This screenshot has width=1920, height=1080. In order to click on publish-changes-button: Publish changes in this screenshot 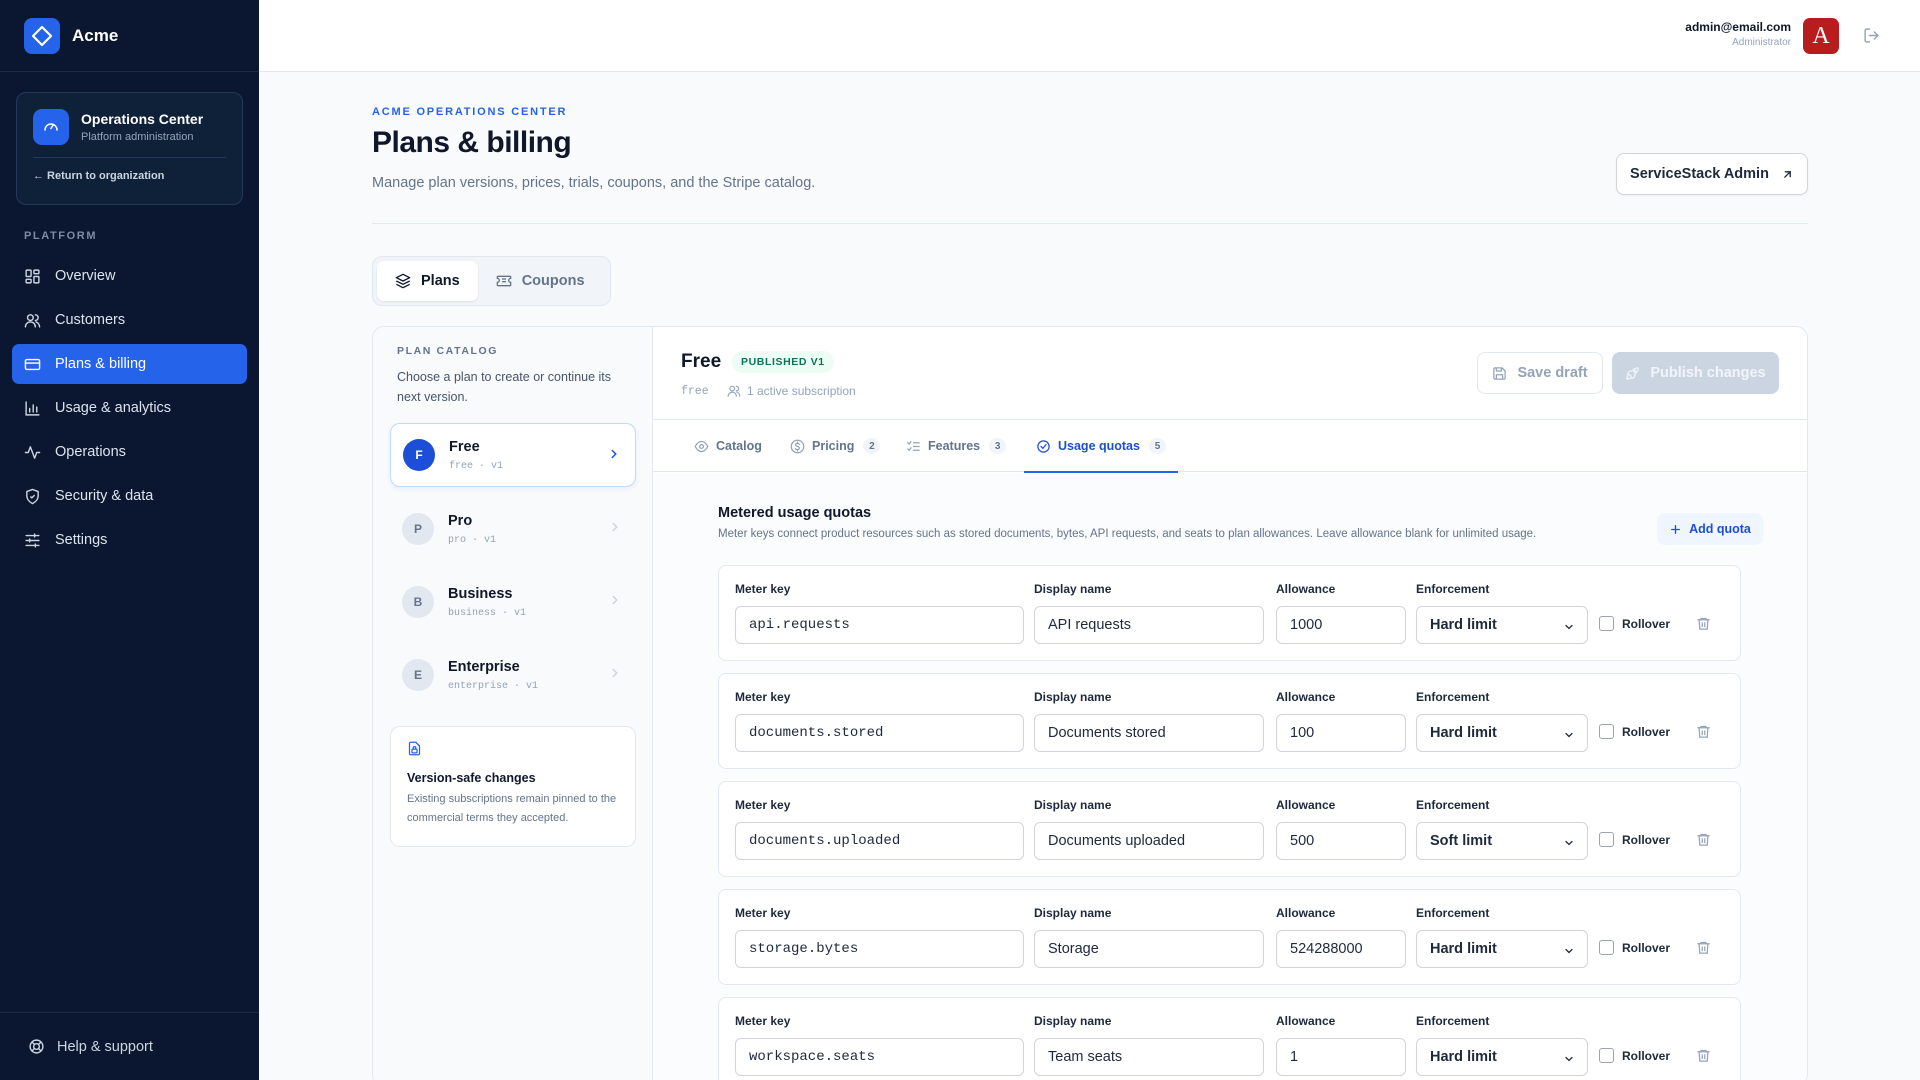, I will do `click(1695, 373)`.